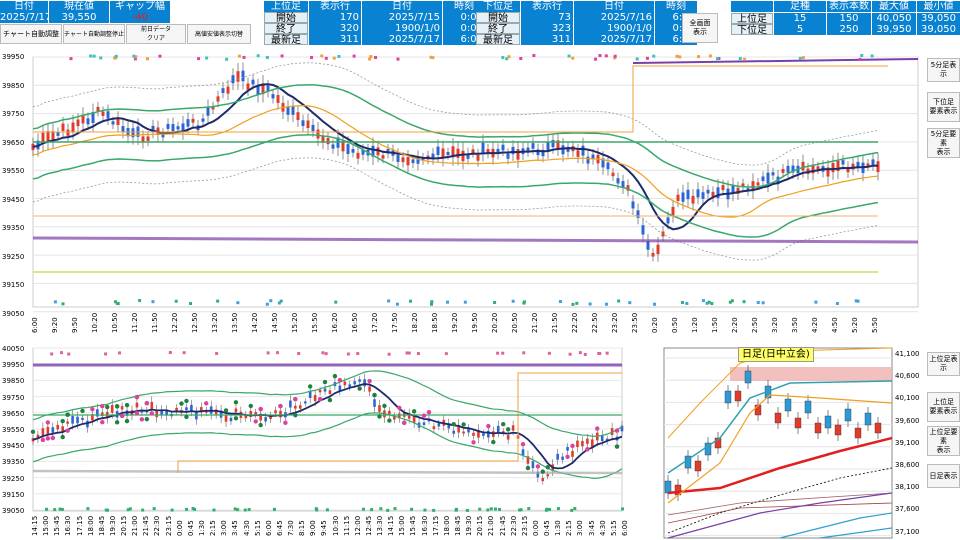 The image size is (960, 540). What do you see at coordinates (800, 29) in the screenshot?
I see `summary-cell: 5` at bounding box center [800, 29].